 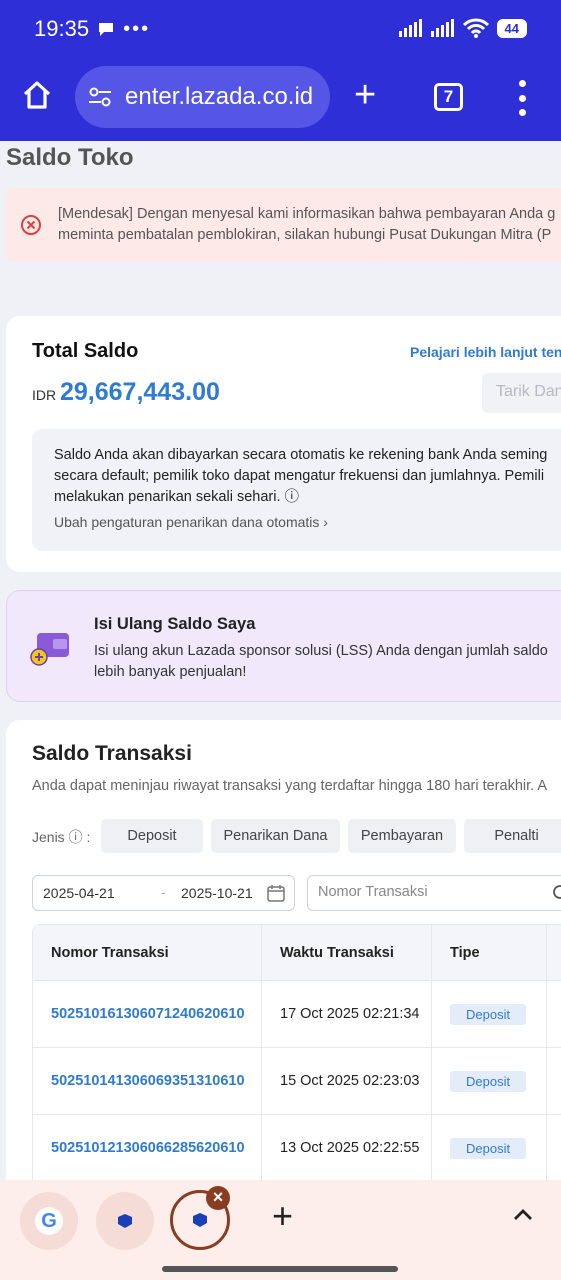 I want to click on chevron-up-icon, so click(x=523, y=1214).